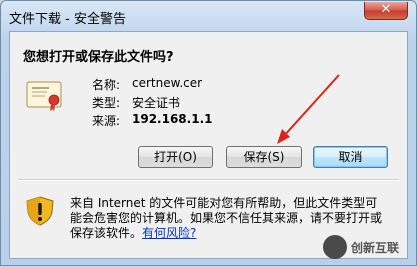 The image size is (417, 267). What do you see at coordinates (264, 157) in the screenshot?
I see `save-button: 保存(S)` at bounding box center [264, 157].